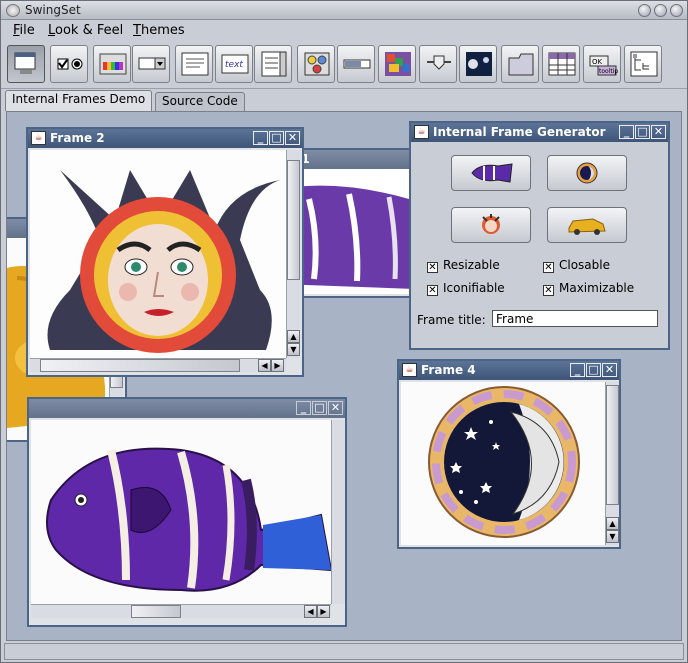 The image size is (688, 663). Describe the element at coordinates (575, 318) in the screenshot. I see `frame-title-input` at that location.